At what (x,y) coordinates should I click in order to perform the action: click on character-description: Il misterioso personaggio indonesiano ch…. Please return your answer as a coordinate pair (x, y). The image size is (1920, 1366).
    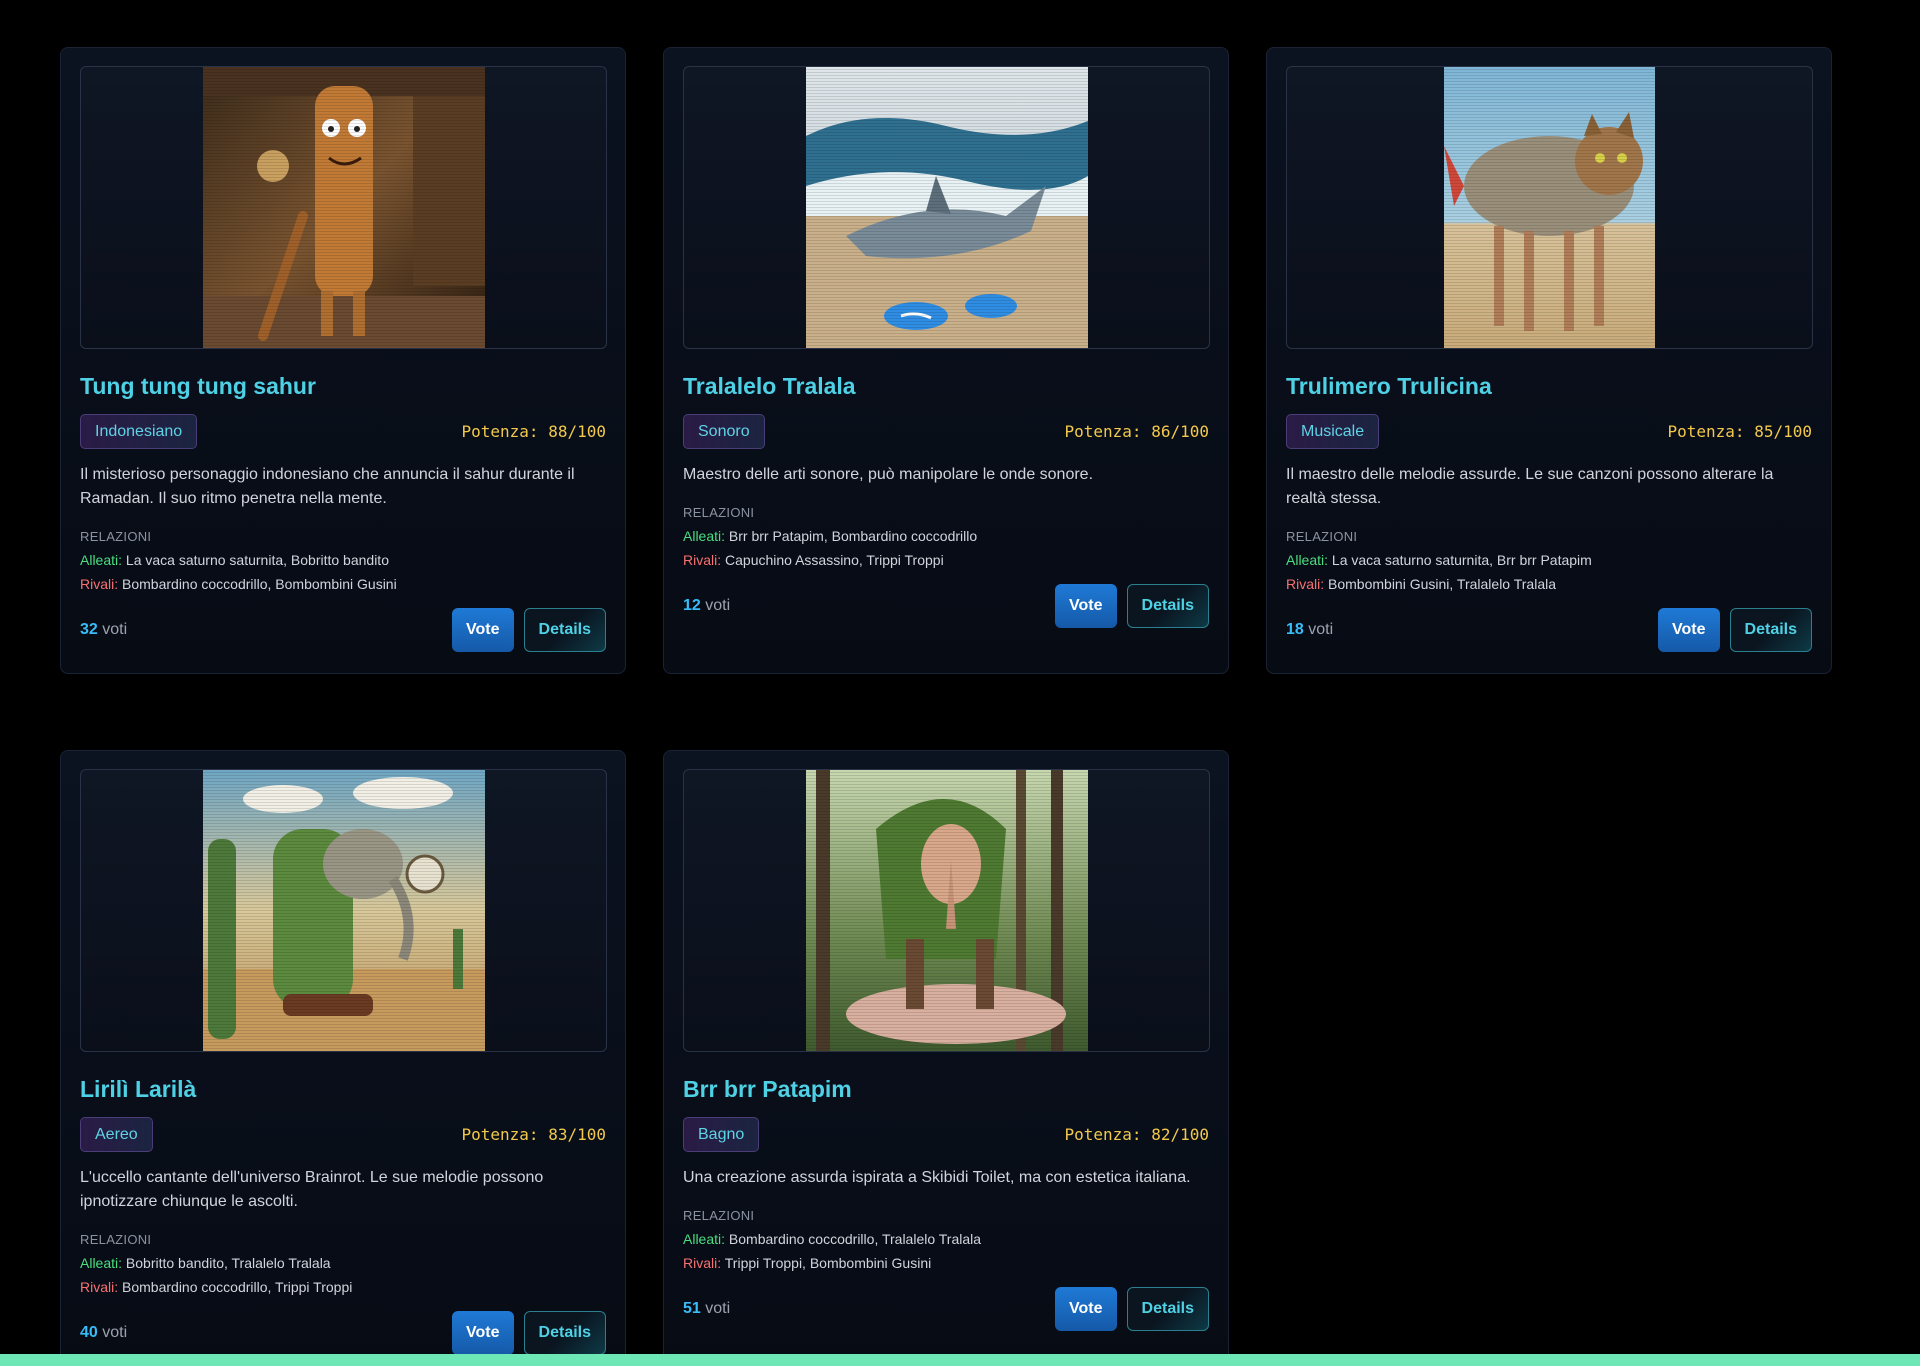
    Looking at the image, I should click on (327, 486).